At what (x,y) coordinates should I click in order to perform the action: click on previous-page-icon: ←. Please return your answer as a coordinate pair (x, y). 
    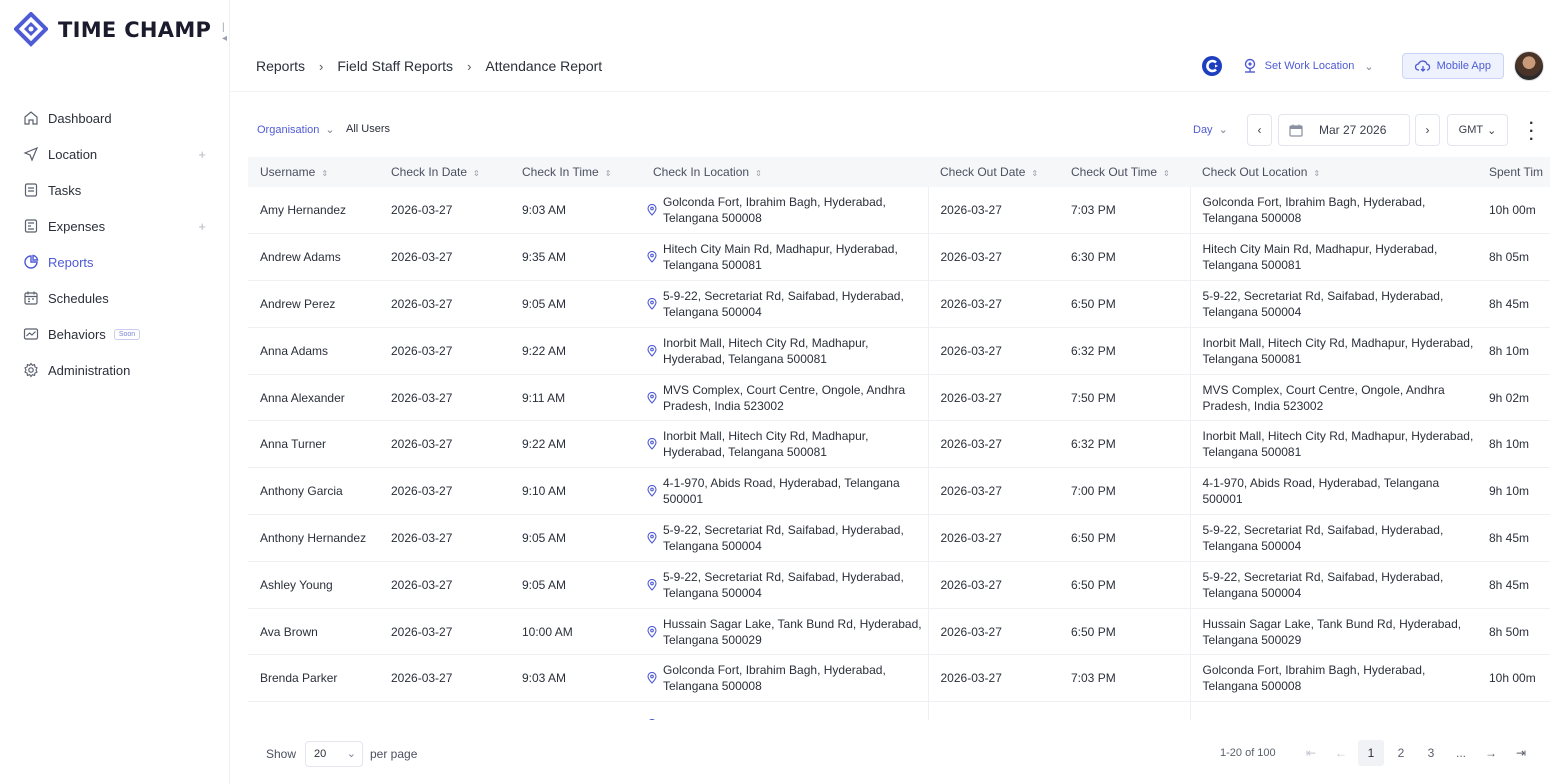
    Looking at the image, I should click on (1341, 753).